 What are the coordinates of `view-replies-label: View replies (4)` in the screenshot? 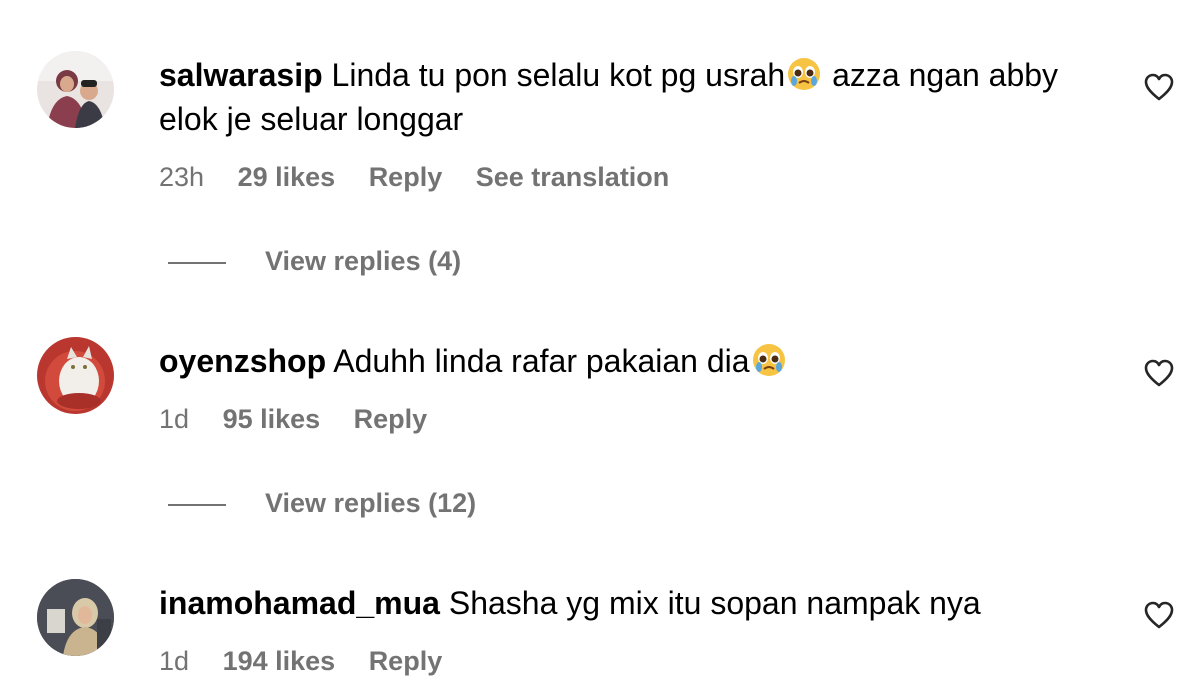 It's located at (363, 261).